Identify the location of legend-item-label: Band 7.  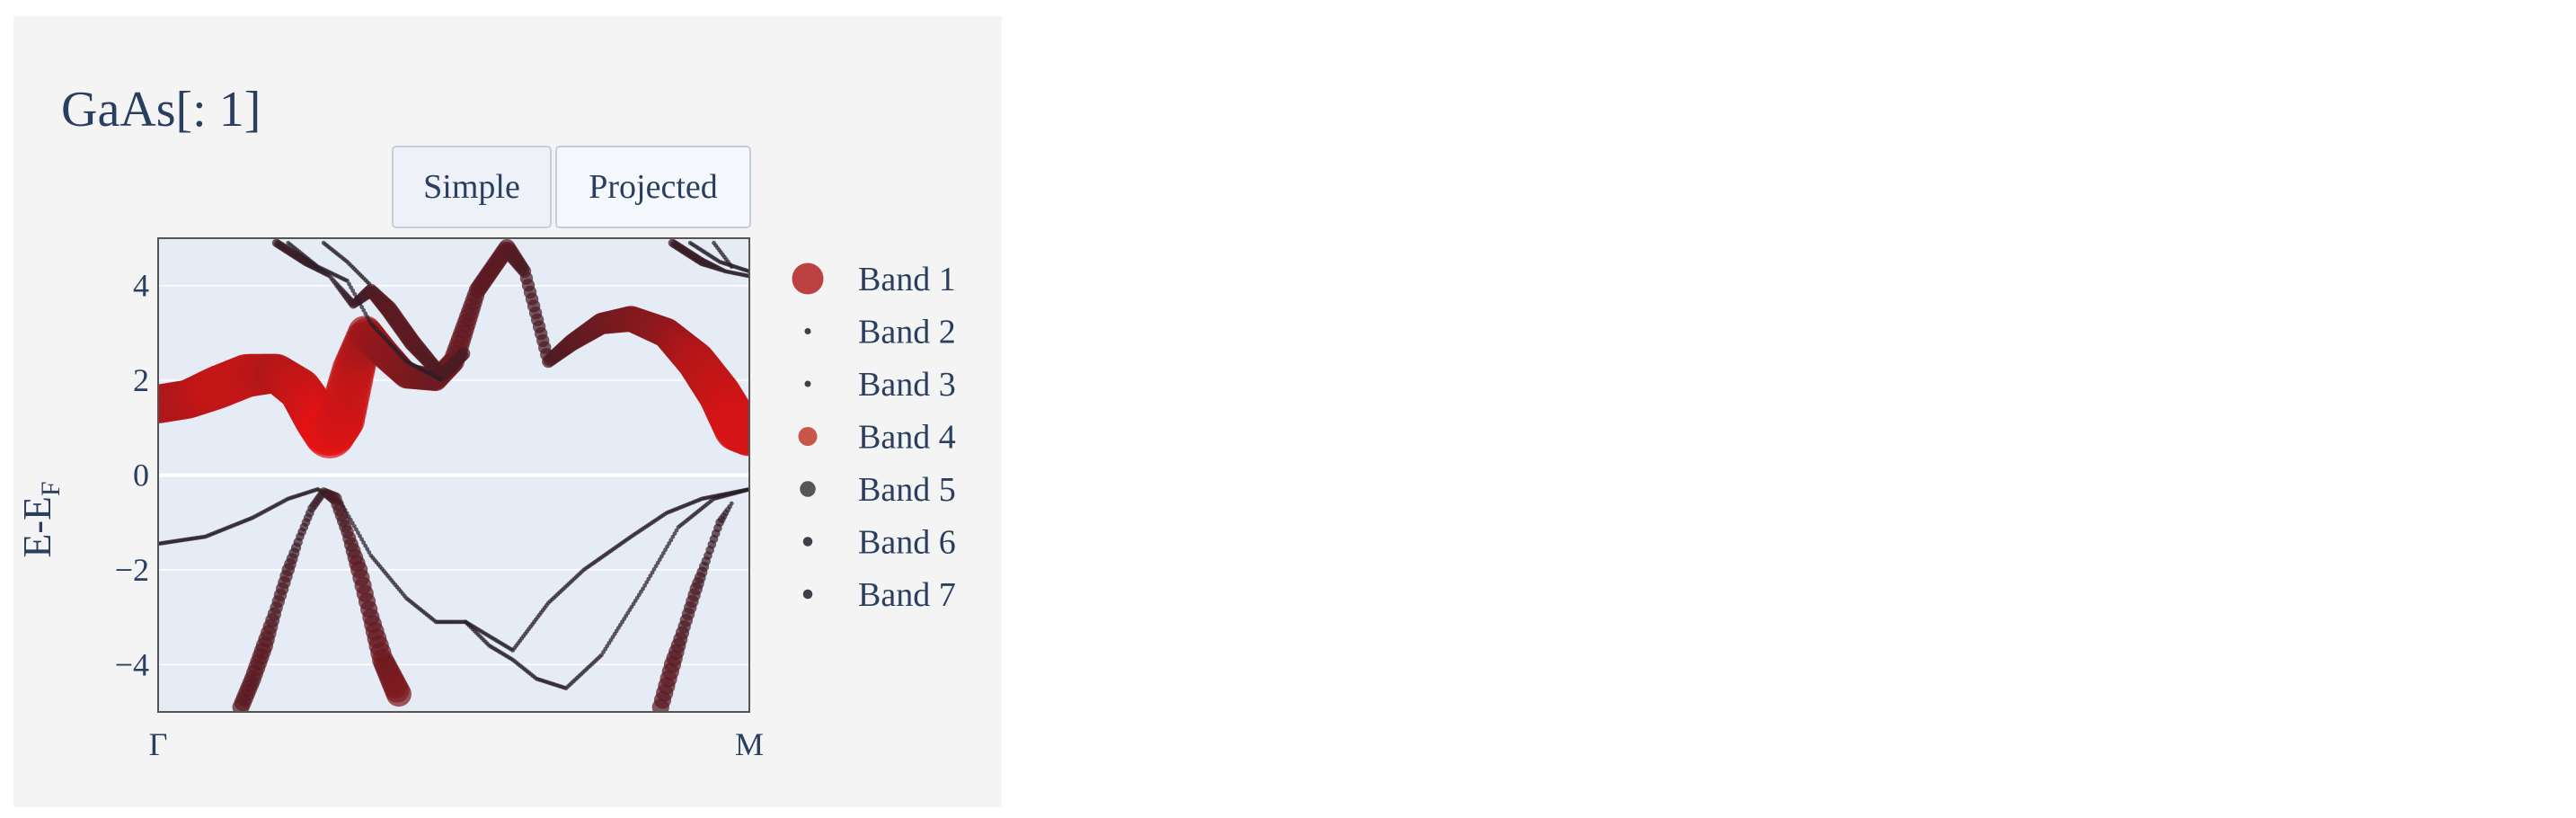
(907, 595).